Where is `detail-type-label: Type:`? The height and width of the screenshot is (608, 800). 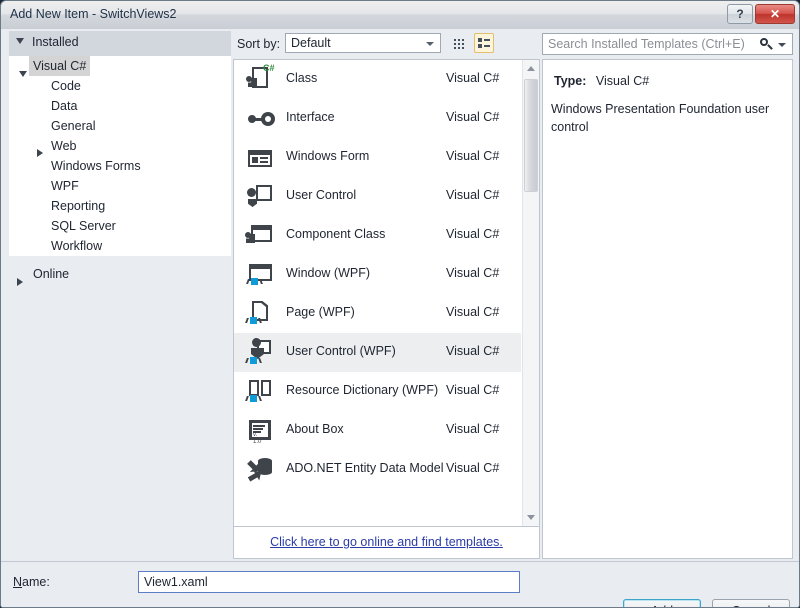
detail-type-label: Type: is located at coordinates (570, 81).